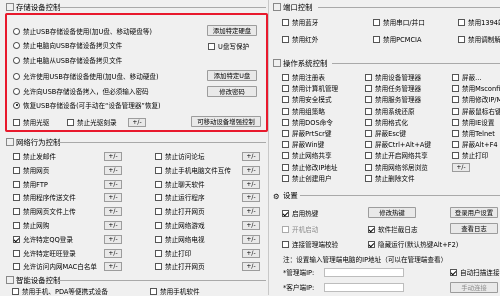 The image size is (500, 296). What do you see at coordinates (386, 122) in the screenshot?
I see `os-option: 禁用格式化` at bounding box center [386, 122].